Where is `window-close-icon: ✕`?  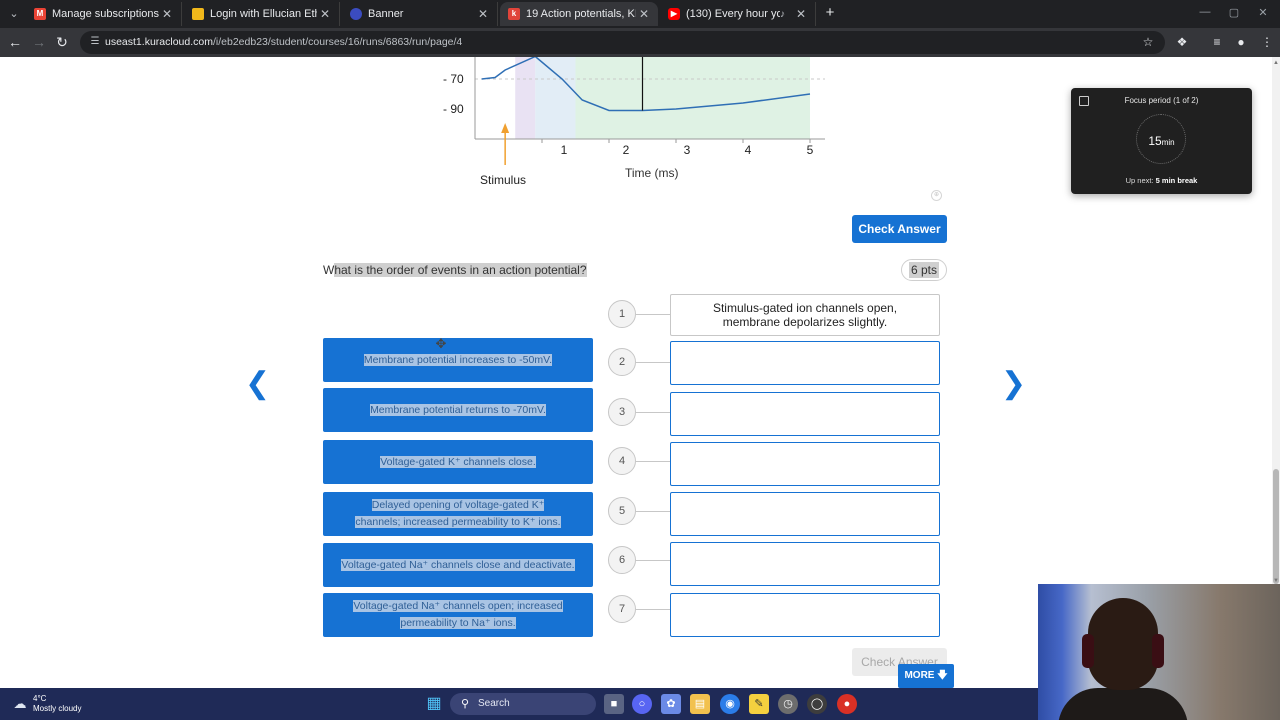
window-close-icon: ✕ is located at coordinates (1263, 12).